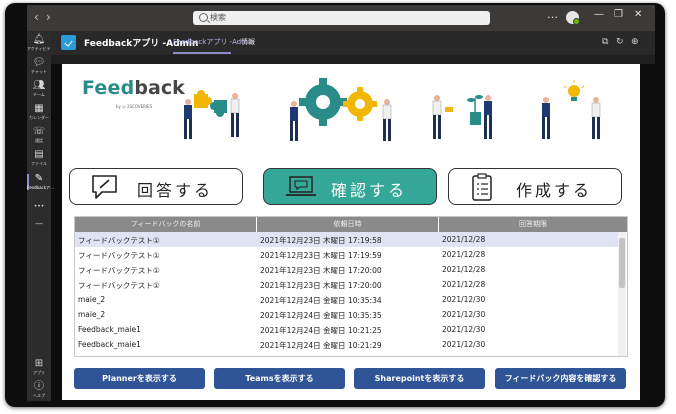 The image size is (676, 414). I want to click on rail-item-calendar: ▦ カレンダー, so click(39, 112).